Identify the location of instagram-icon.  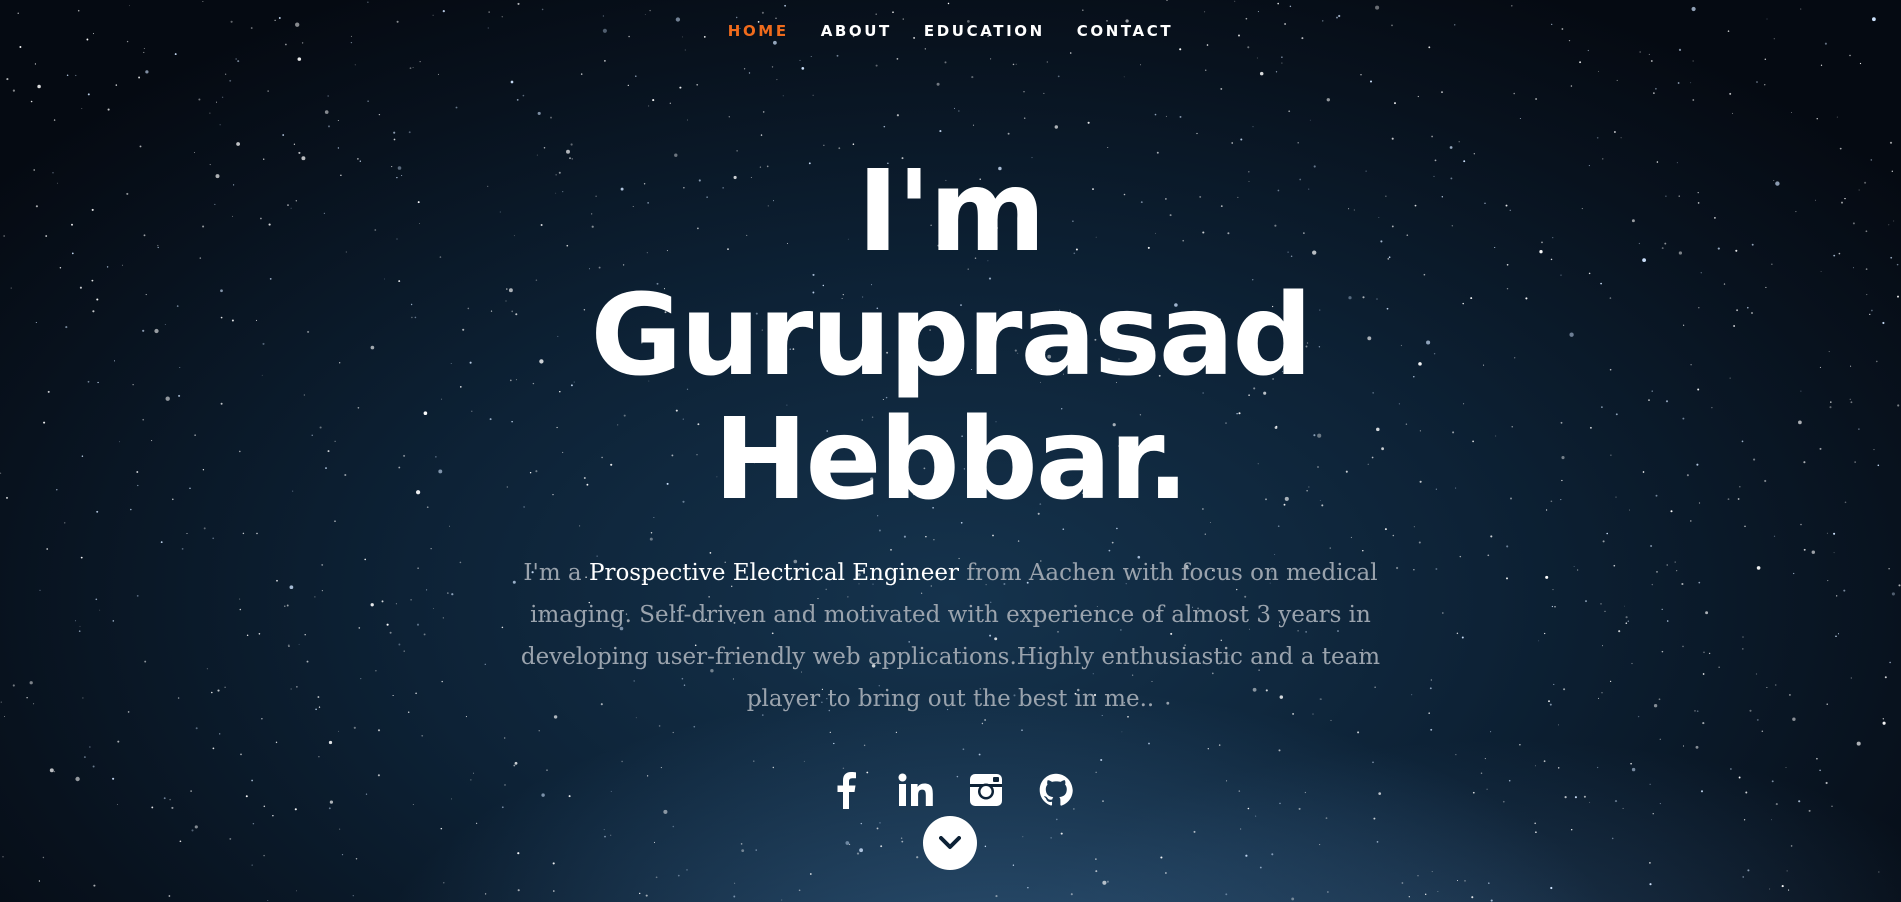
(986, 790).